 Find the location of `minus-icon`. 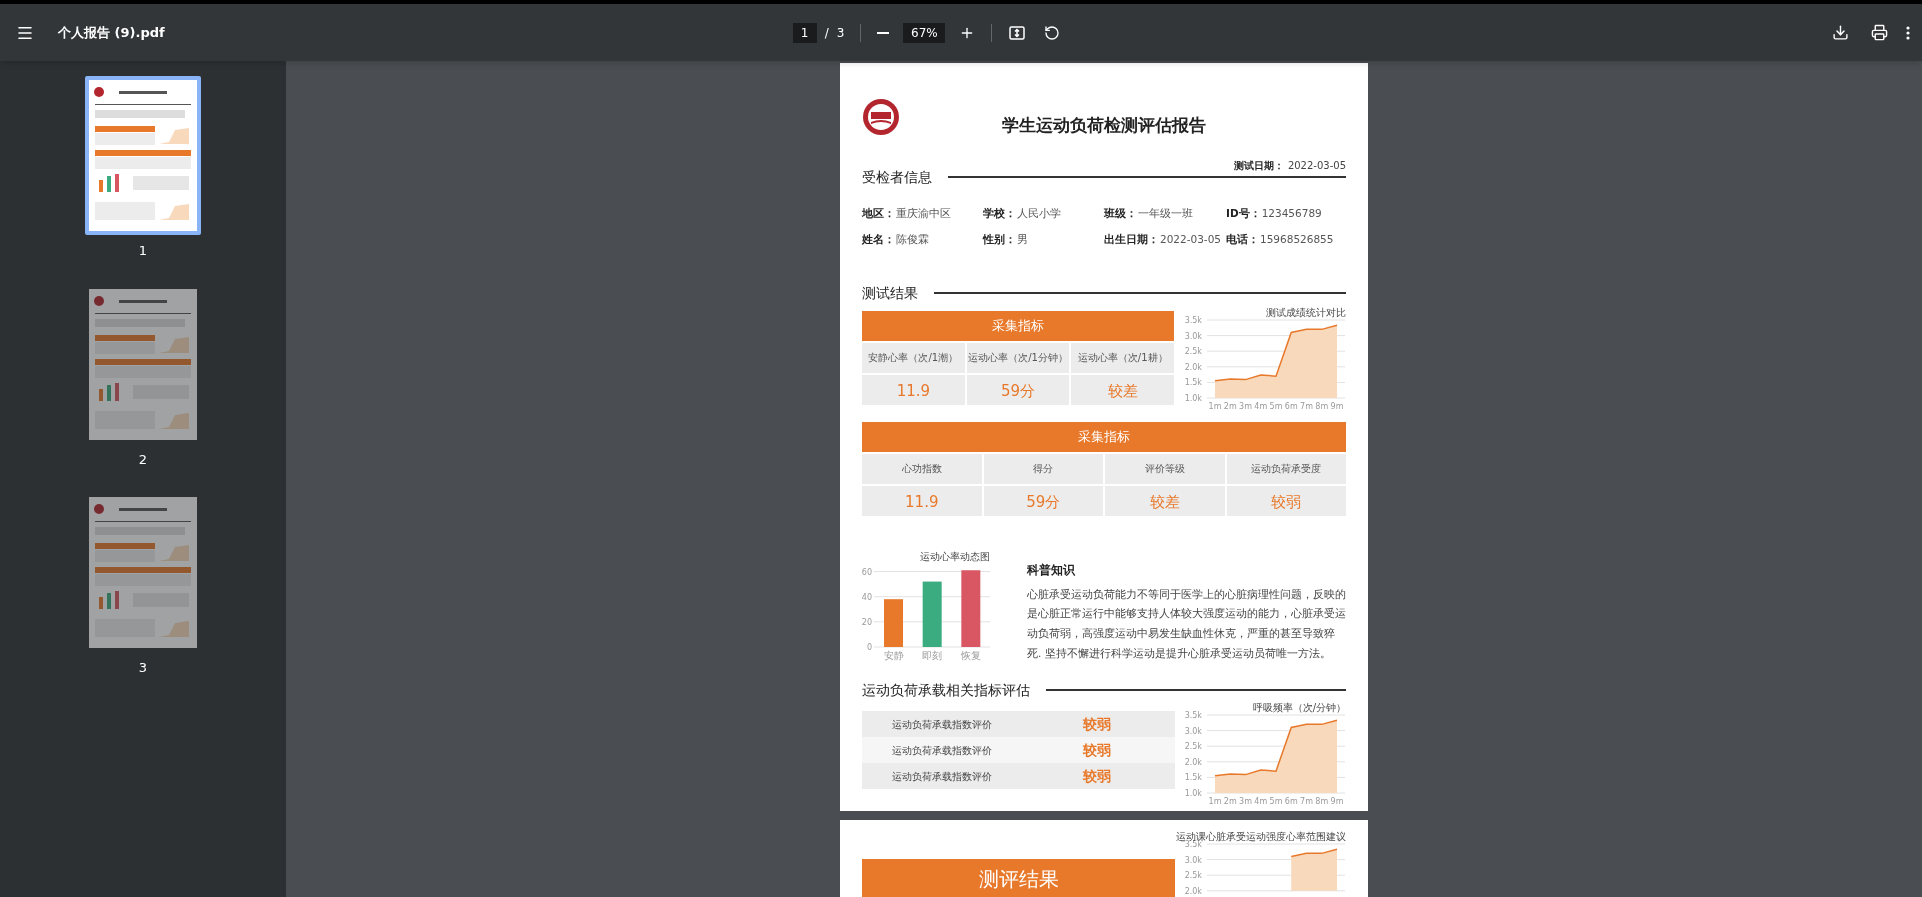

minus-icon is located at coordinates (883, 32).